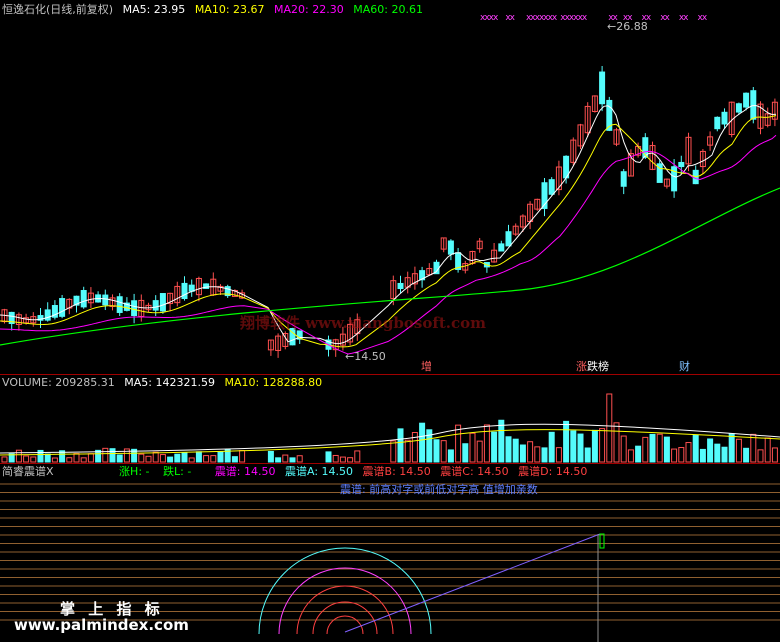 The width and height of the screenshot is (780, 642). I want to click on ma10-label: MA10: 23.67, so click(229, 9).